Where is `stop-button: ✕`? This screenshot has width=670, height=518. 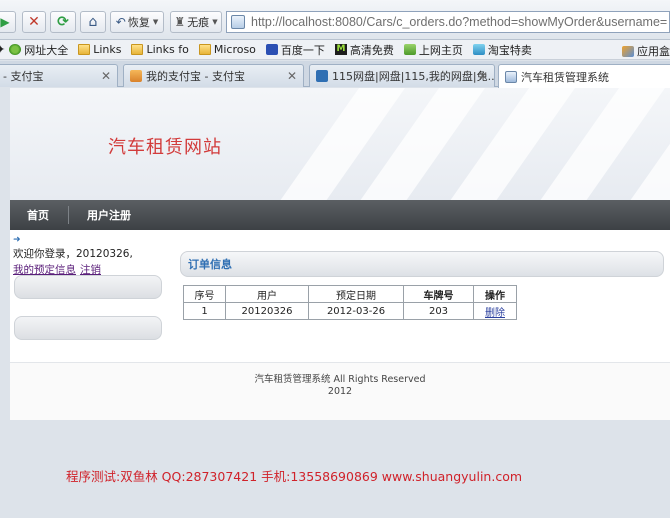 stop-button: ✕ is located at coordinates (34, 22).